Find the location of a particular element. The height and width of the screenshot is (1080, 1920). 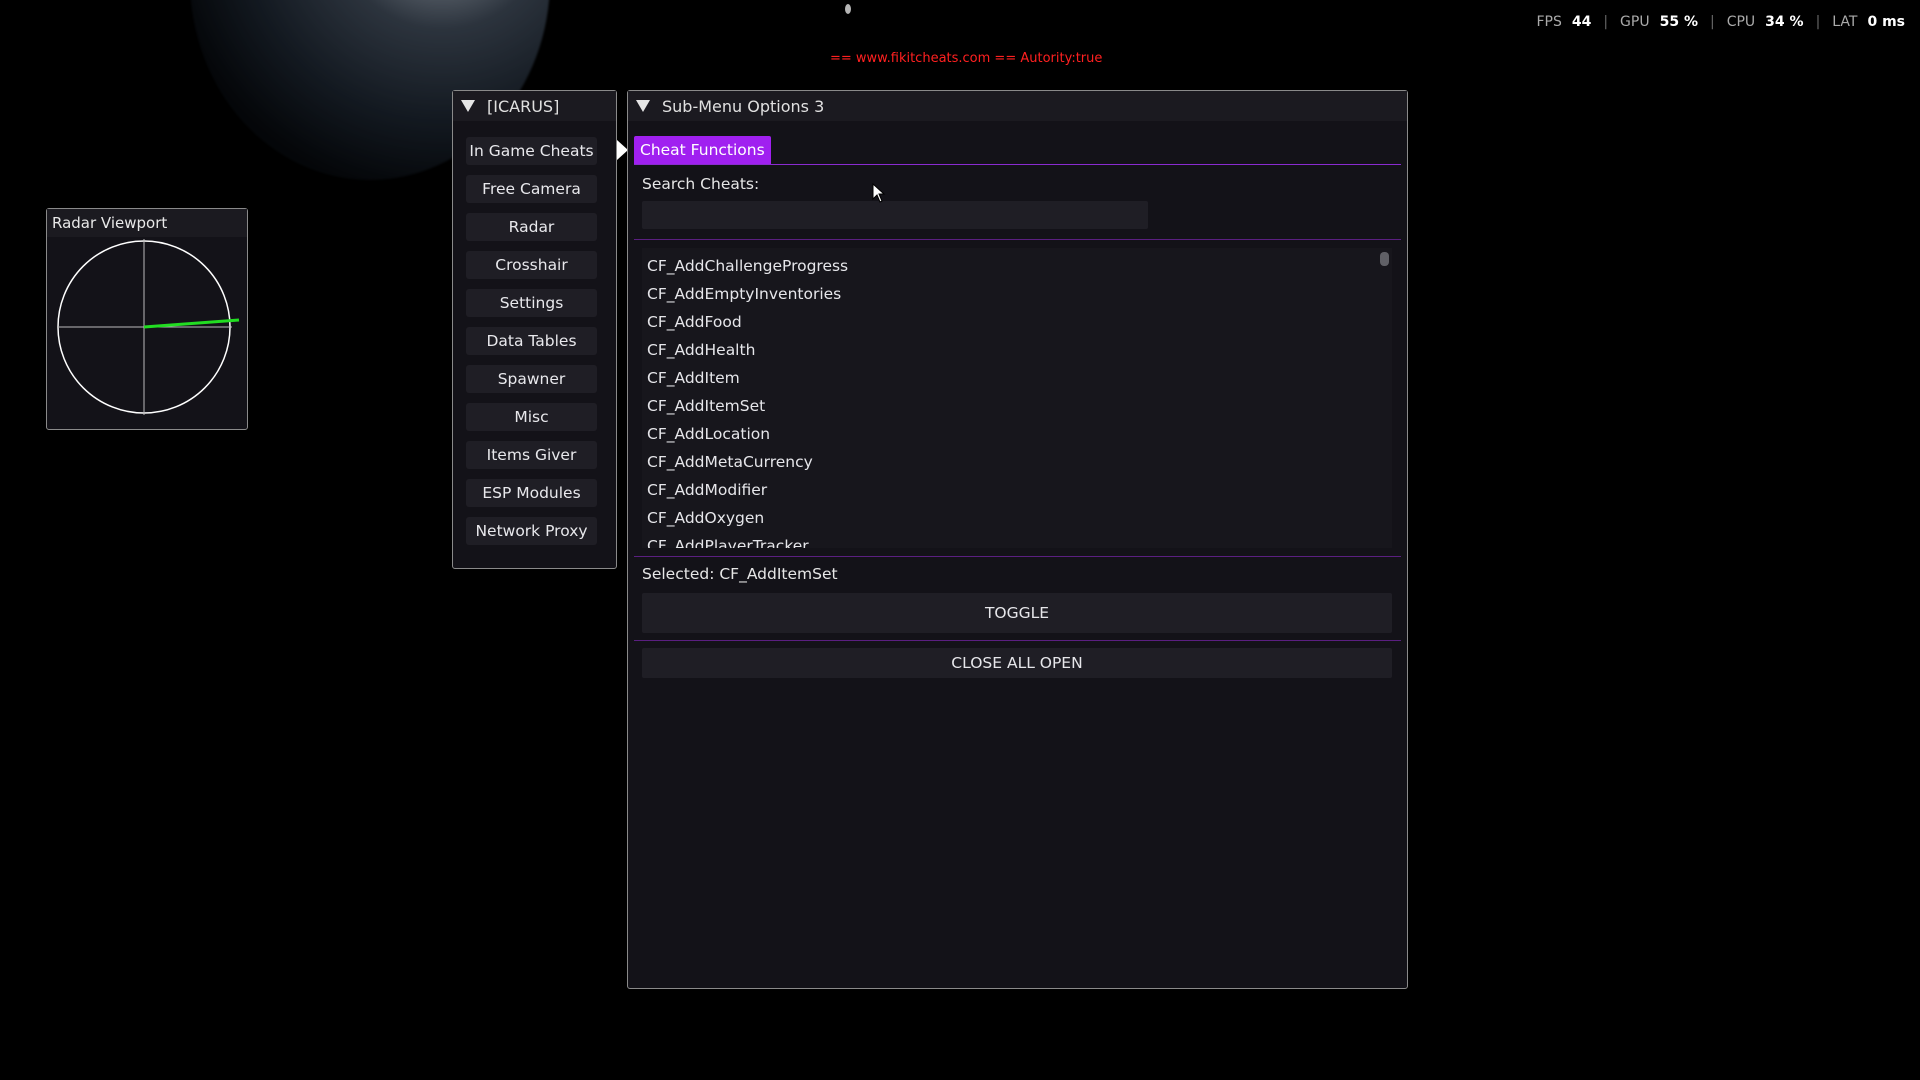

fps-value: 44 is located at coordinates (1581, 22).